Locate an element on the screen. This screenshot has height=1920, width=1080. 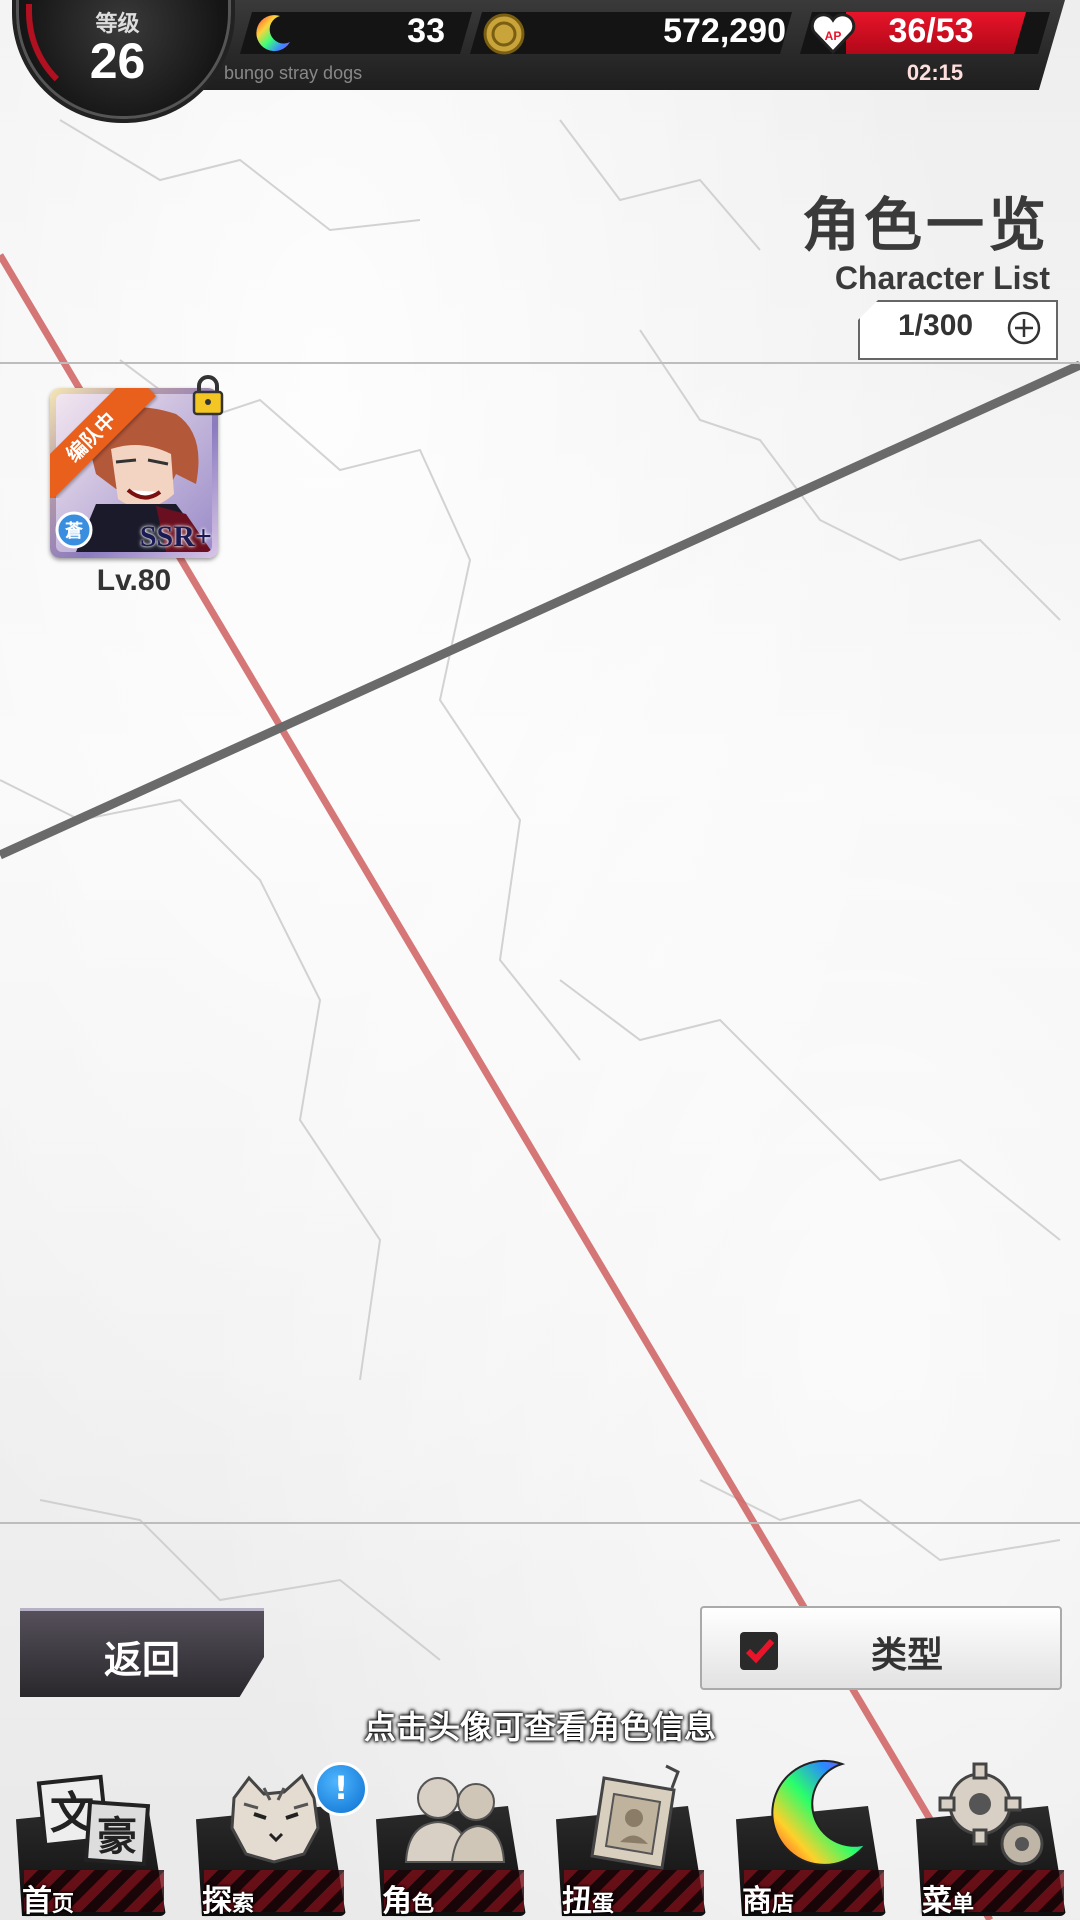
nav-shop: 商店 is located at coordinates (810, 1839).